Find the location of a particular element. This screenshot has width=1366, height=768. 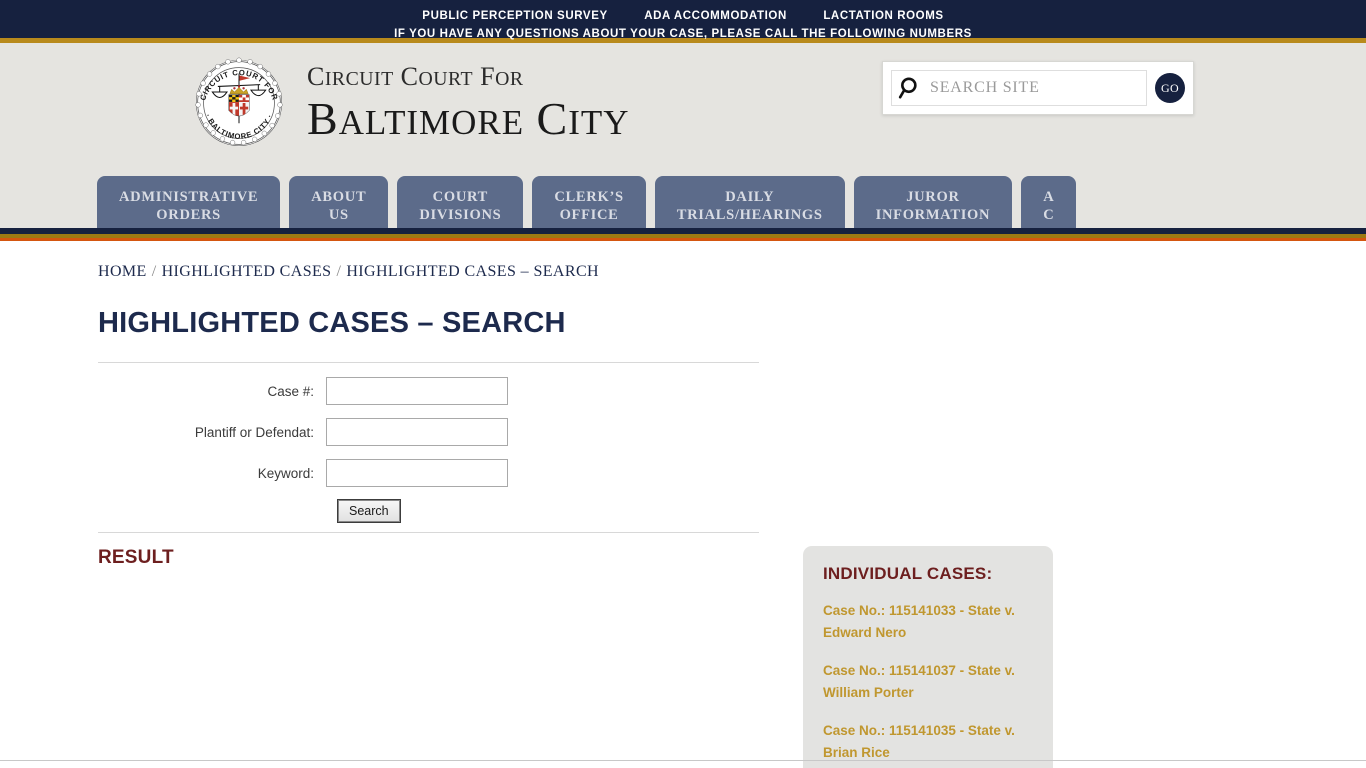

case-number-input is located at coordinates (417, 391).